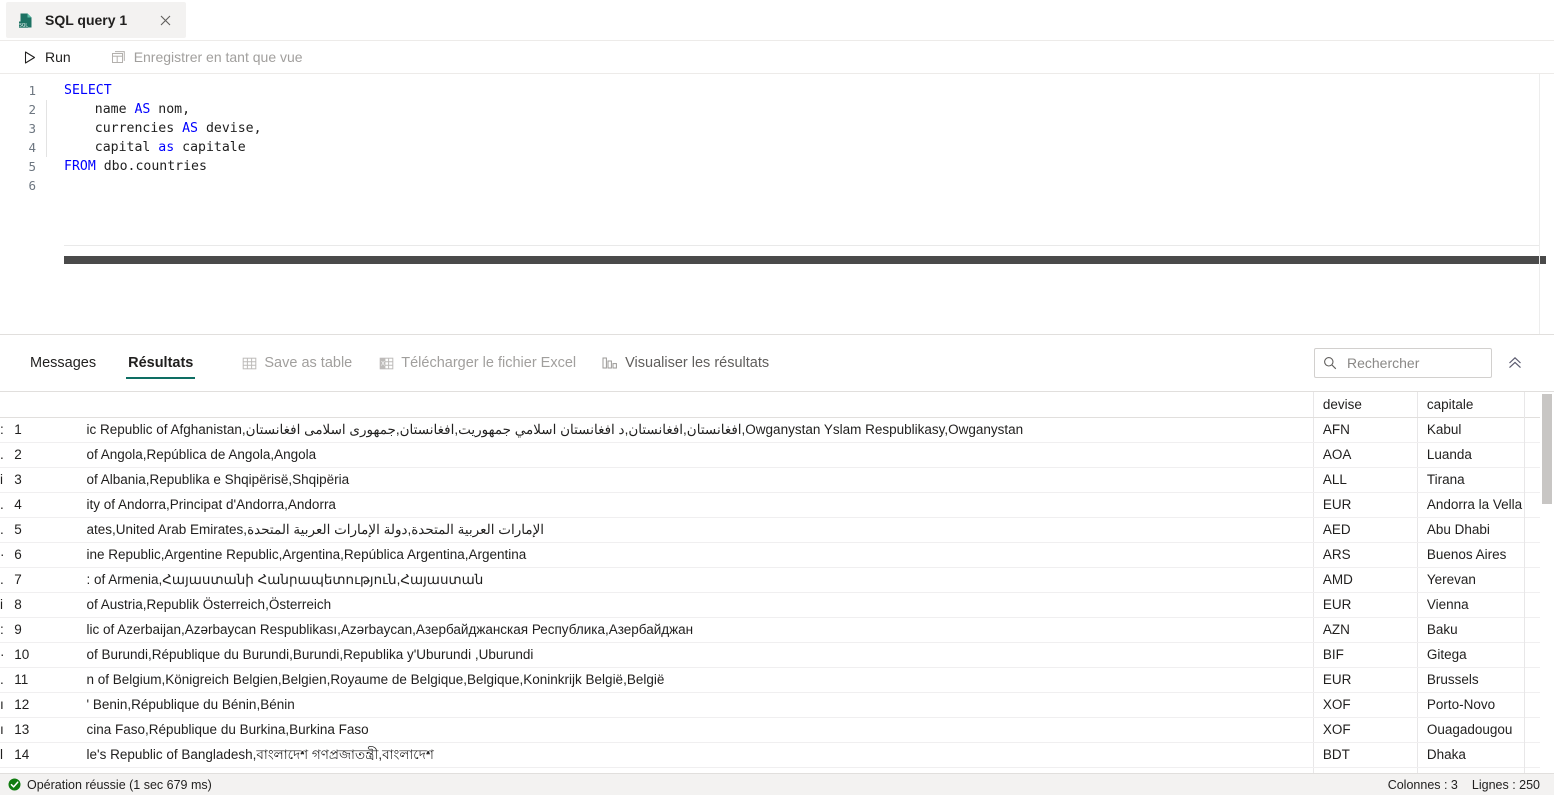 The height and width of the screenshot is (795, 1554). I want to click on cell-capitale: Sofia, so click(1485, 770).